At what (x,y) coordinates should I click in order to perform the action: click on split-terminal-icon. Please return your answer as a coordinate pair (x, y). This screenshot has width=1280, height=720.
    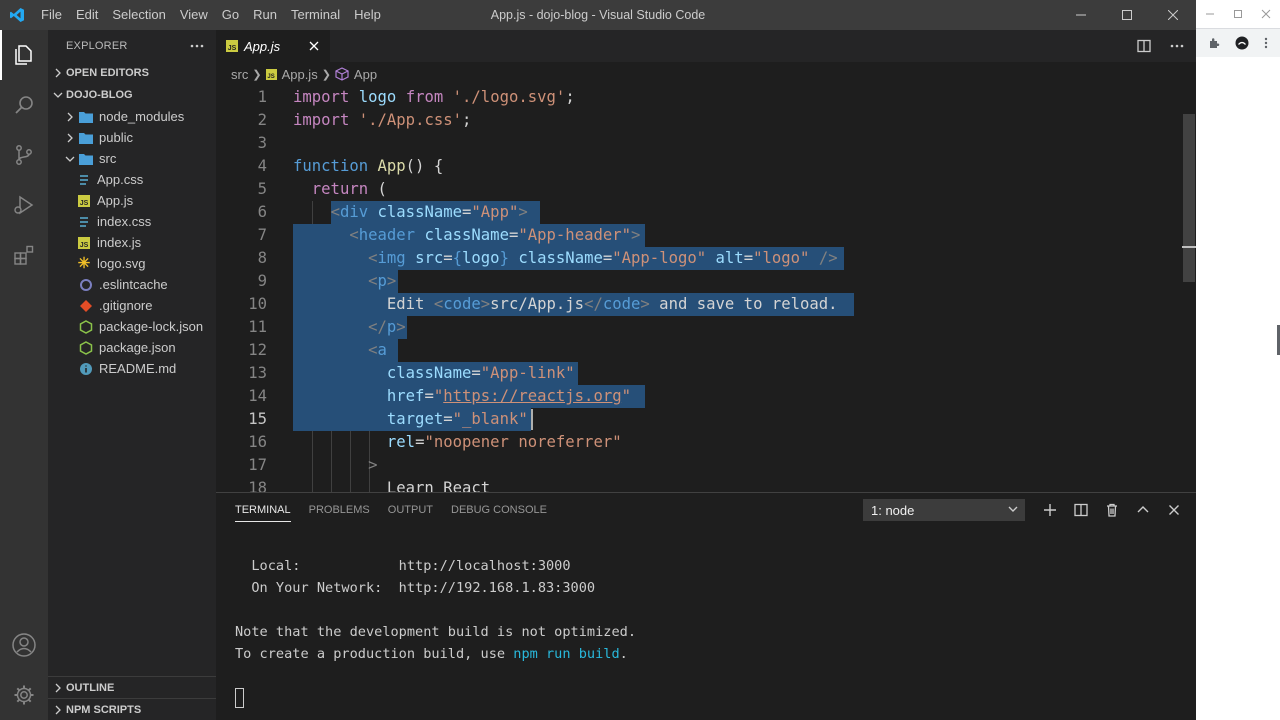
    Looking at the image, I should click on (1081, 510).